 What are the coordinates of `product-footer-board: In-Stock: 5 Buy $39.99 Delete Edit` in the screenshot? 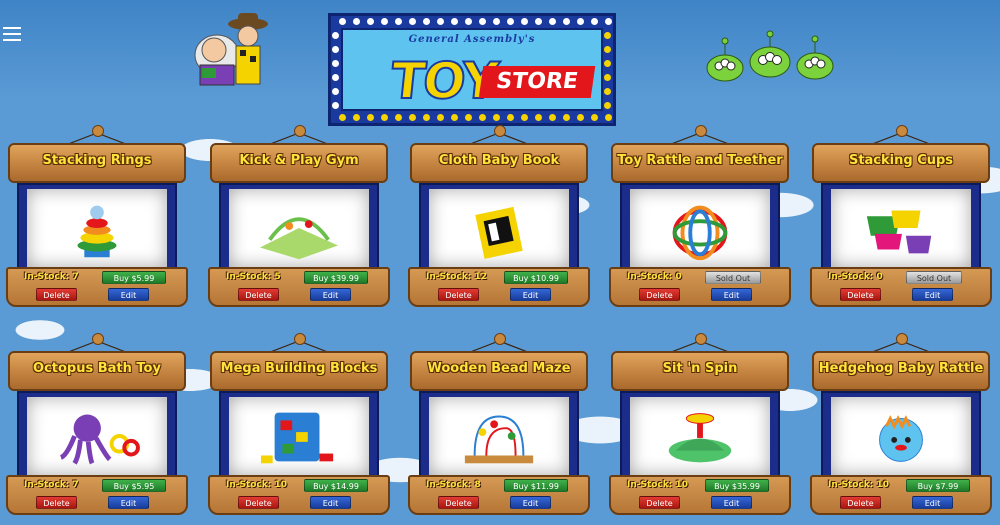 It's located at (299, 287).